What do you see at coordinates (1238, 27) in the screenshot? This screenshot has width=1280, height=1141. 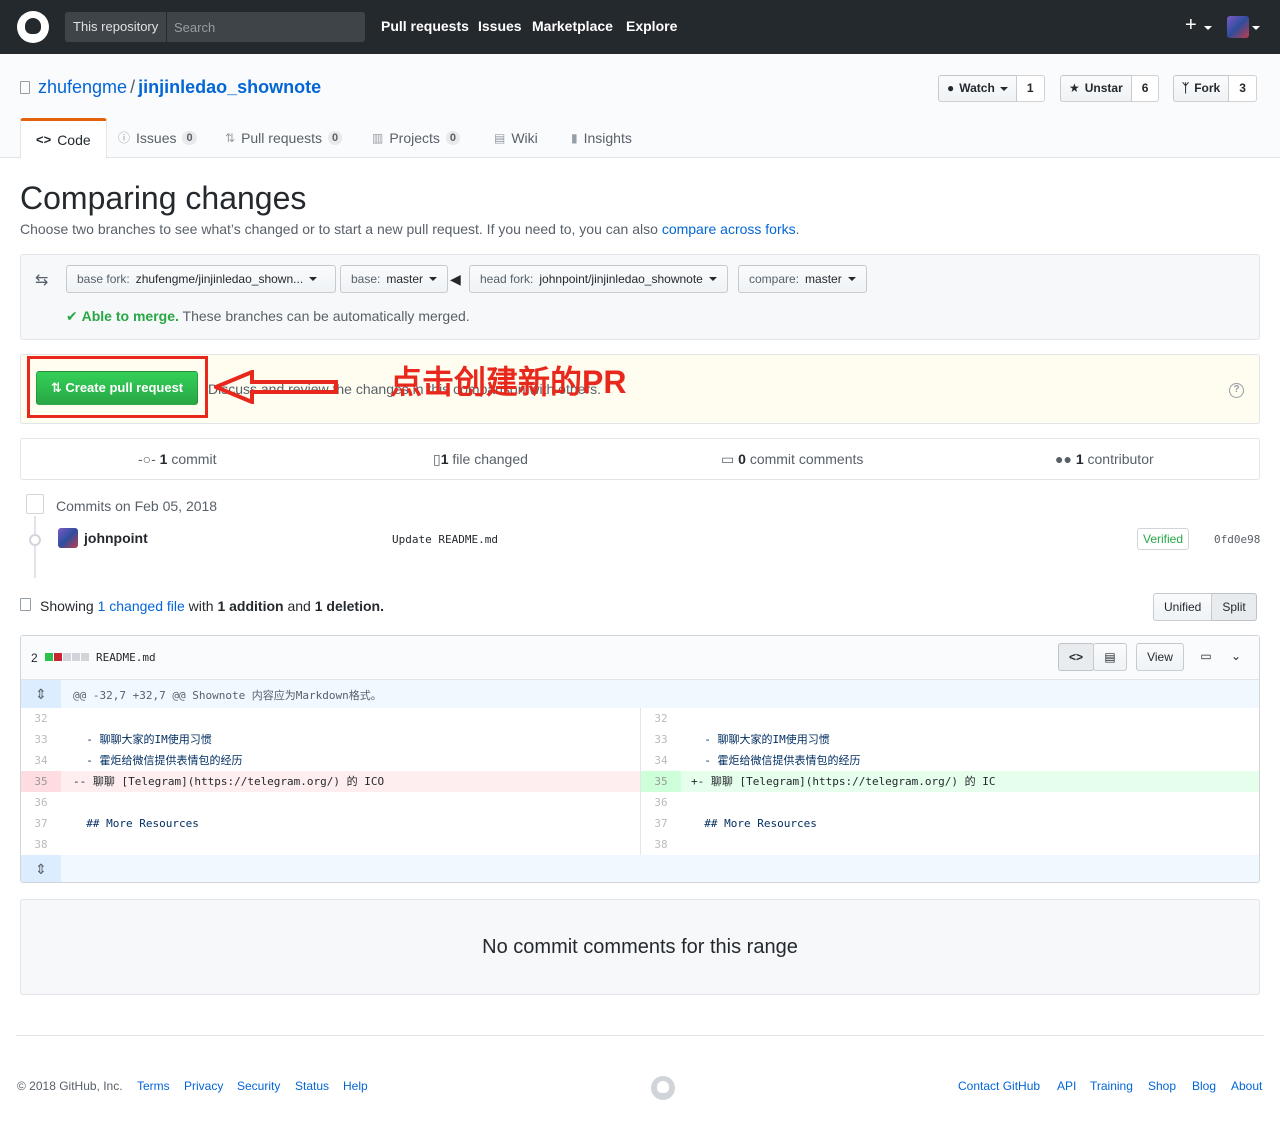 I see `user-avatar` at bounding box center [1238, 27].